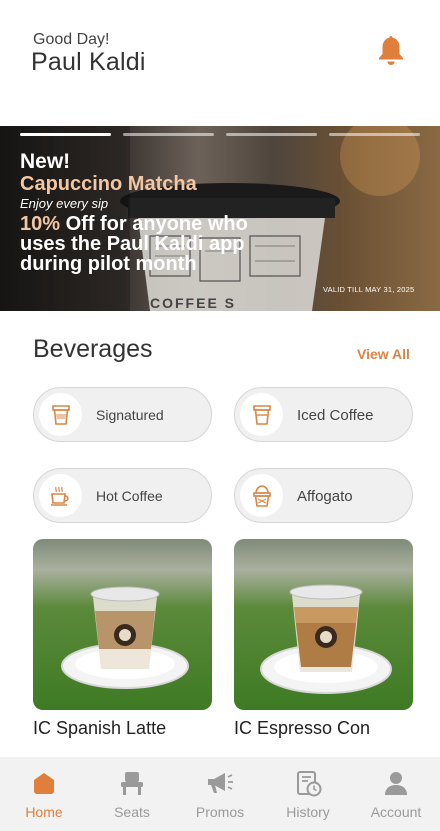 This screenshot has width=440, height=831. Describe the element at coordinates (60, 495) in the screenshot. I see `hot-mug-icon` at that location.